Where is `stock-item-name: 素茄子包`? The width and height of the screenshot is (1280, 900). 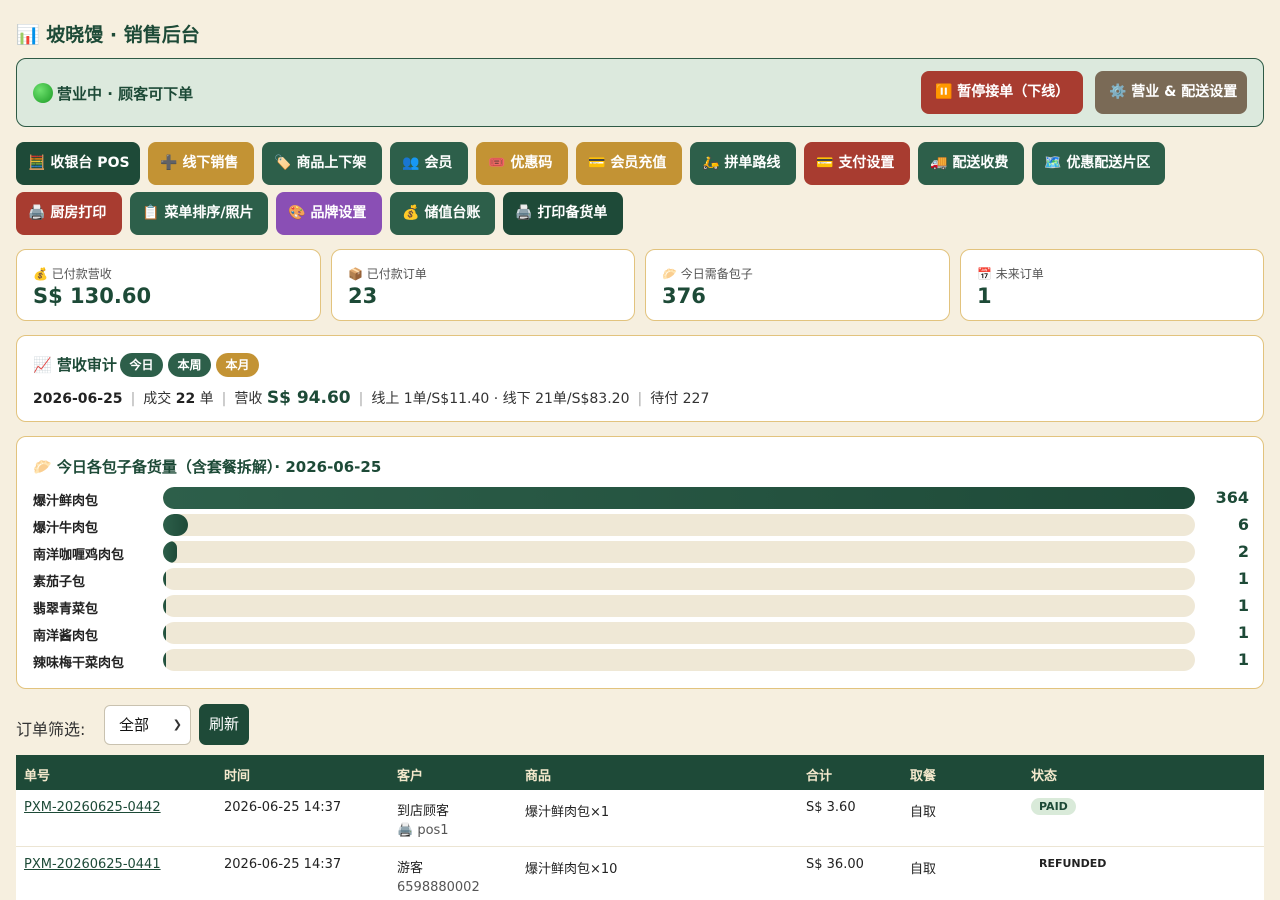
stock-item-name: 素茄子包 is located at coordinates (59, 582).